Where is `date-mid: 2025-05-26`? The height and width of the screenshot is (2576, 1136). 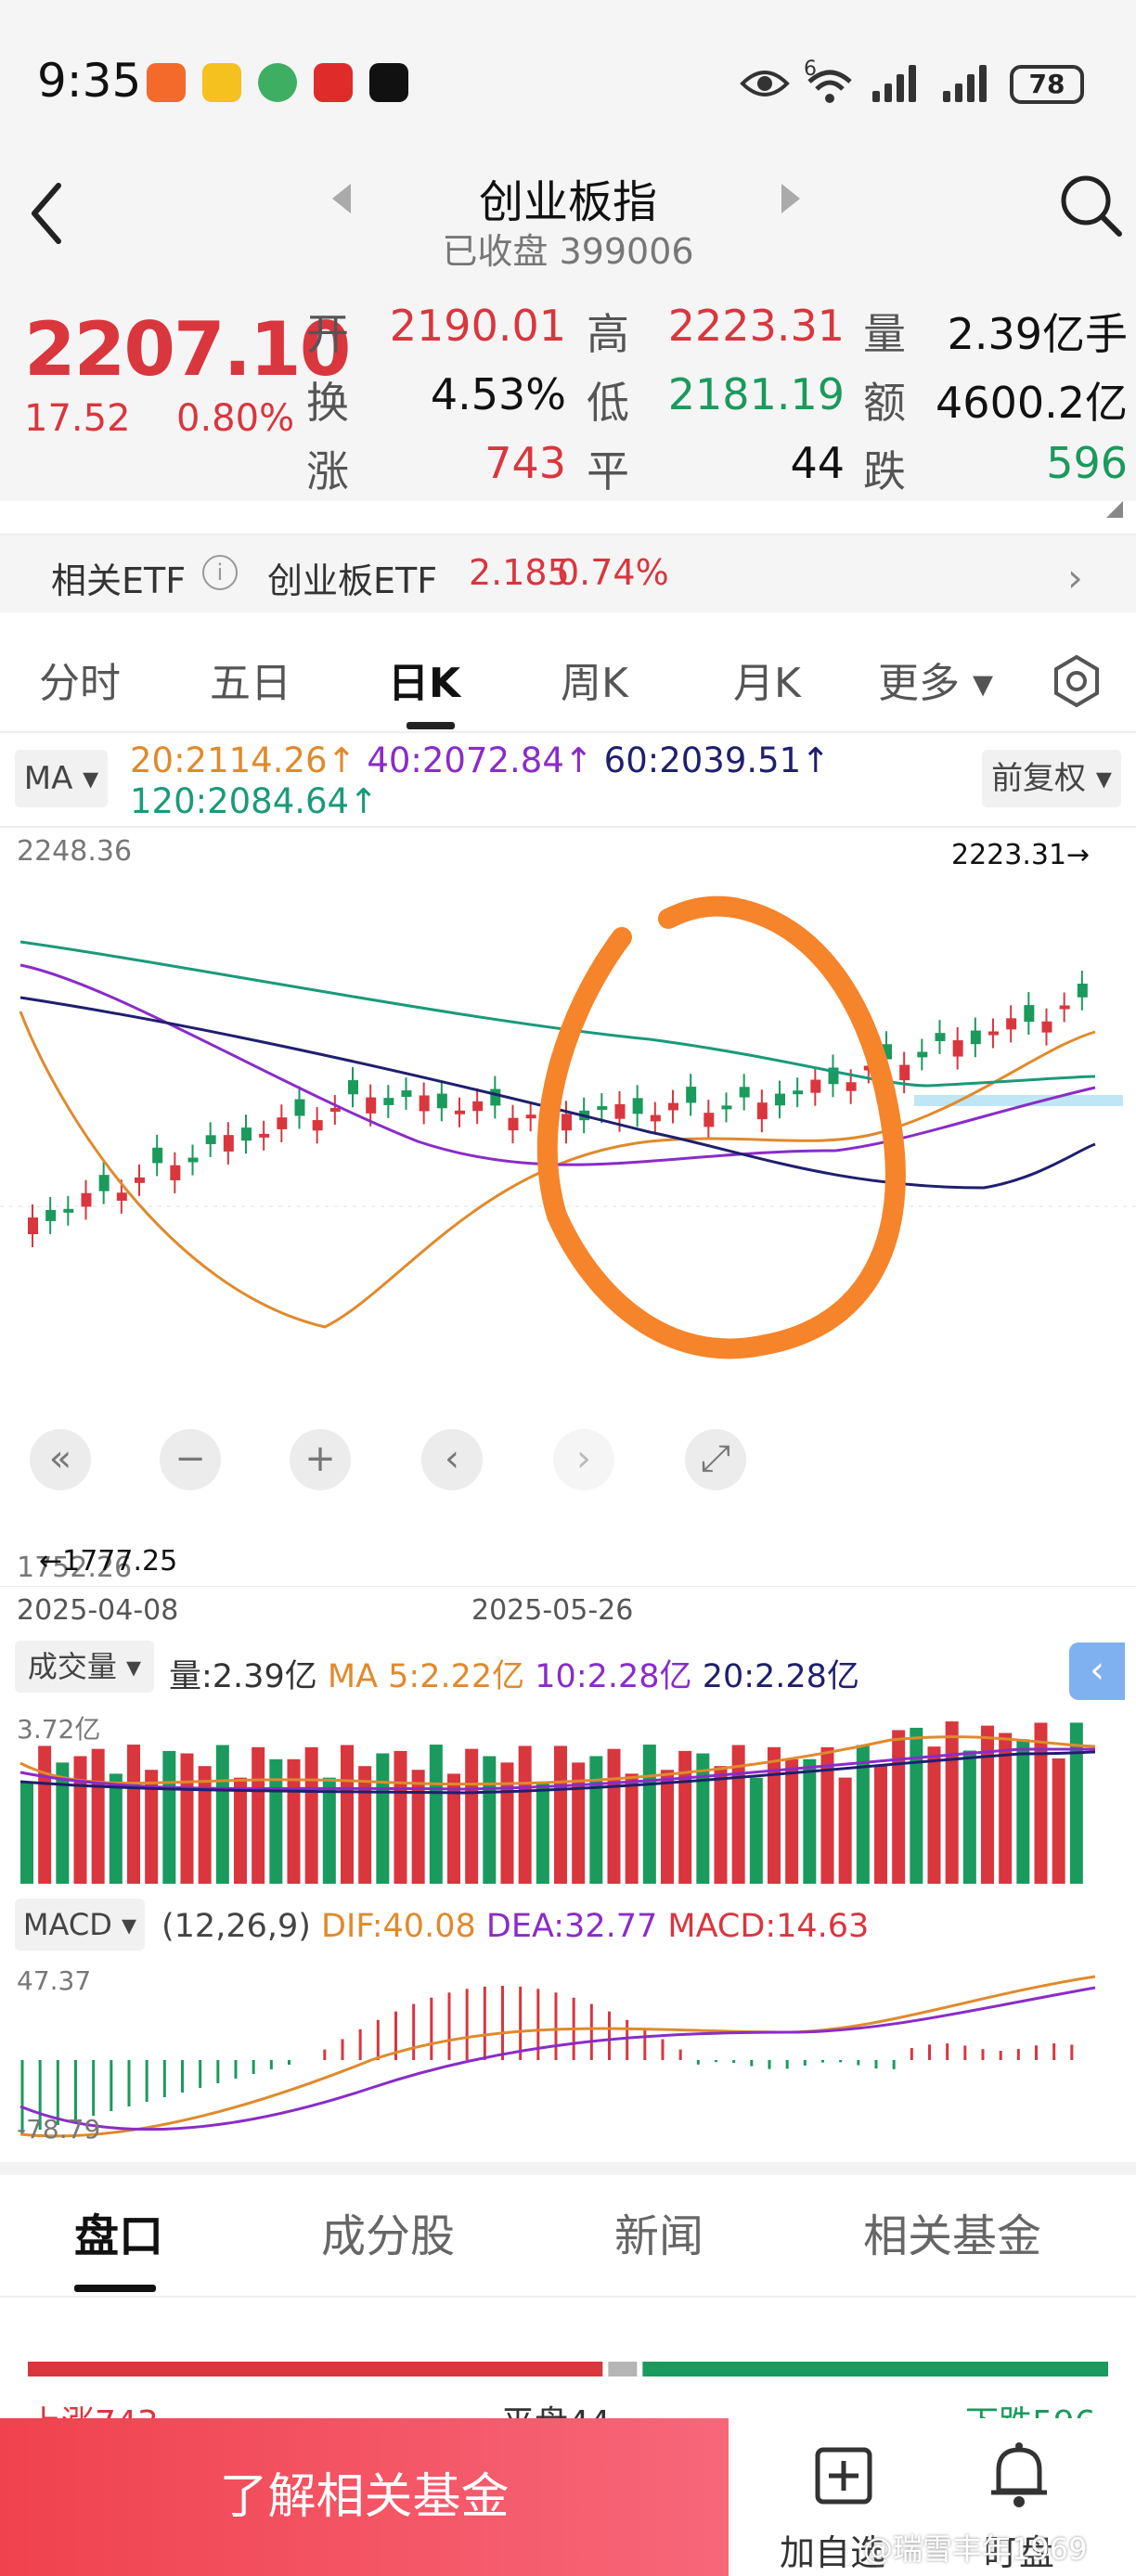
date-mid: 2025-05-26 is located at coordinates (552, 1611).